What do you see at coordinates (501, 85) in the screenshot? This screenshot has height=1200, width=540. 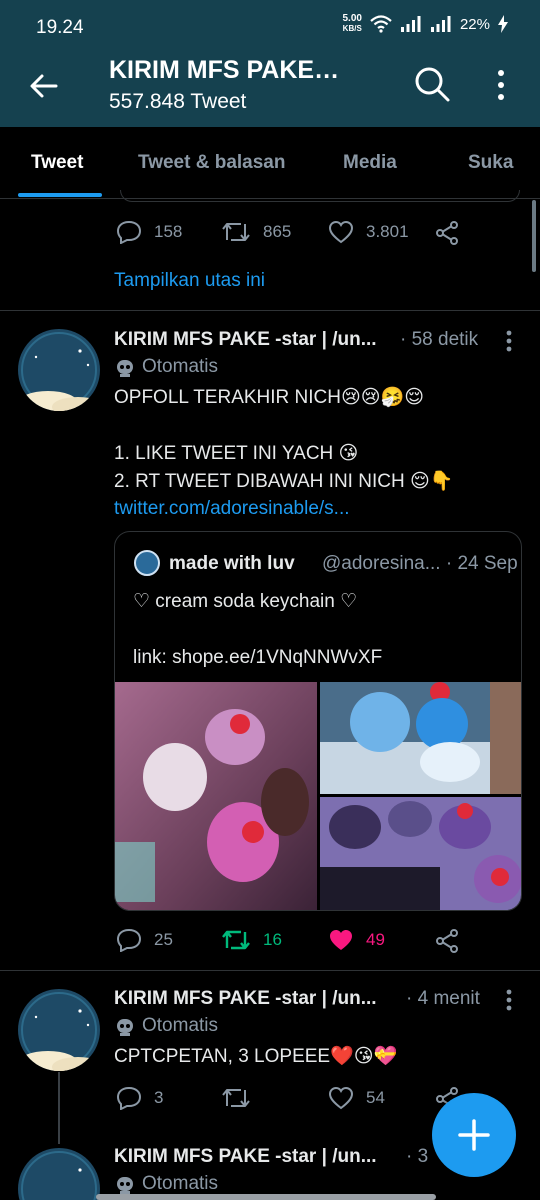 I see `more-vertical-icon` at bounding box center [501, 85].